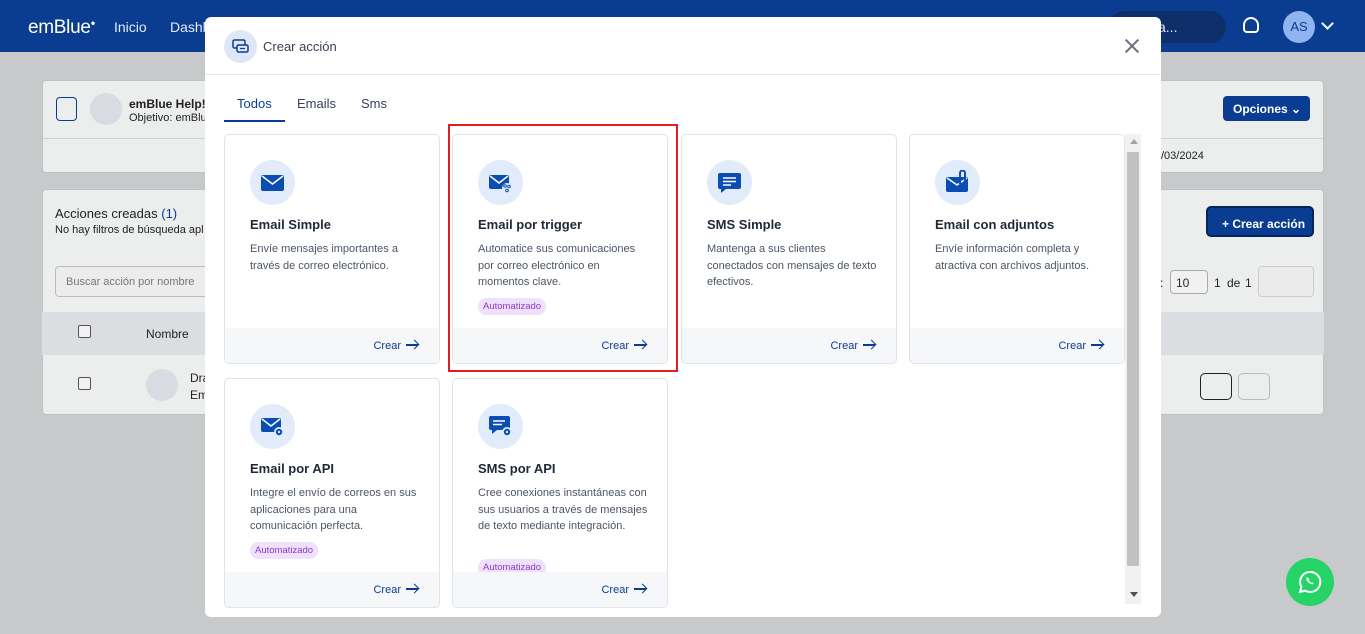  Describe the element at coordinates (106, 109) in the screenshot. I see `folder-icon` at that location.